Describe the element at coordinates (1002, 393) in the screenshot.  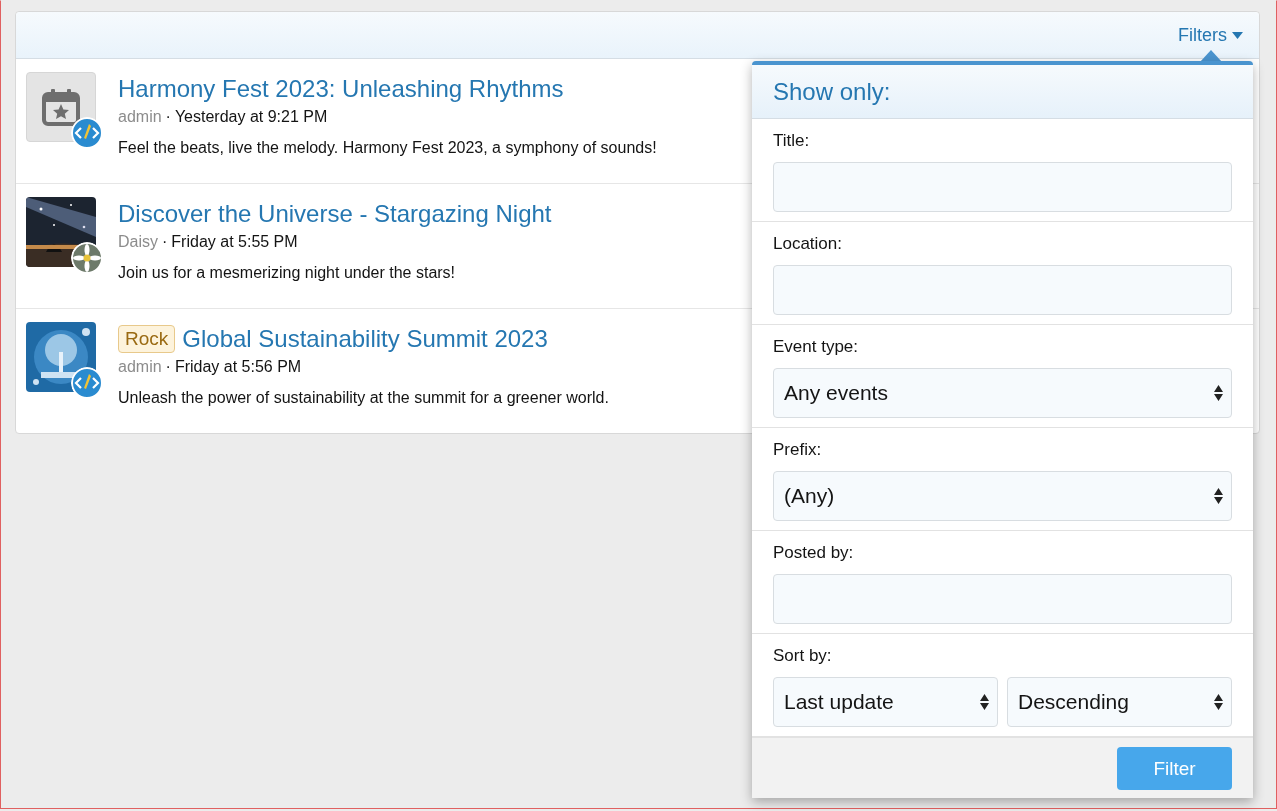
I see `select-field: Any events` at that location.